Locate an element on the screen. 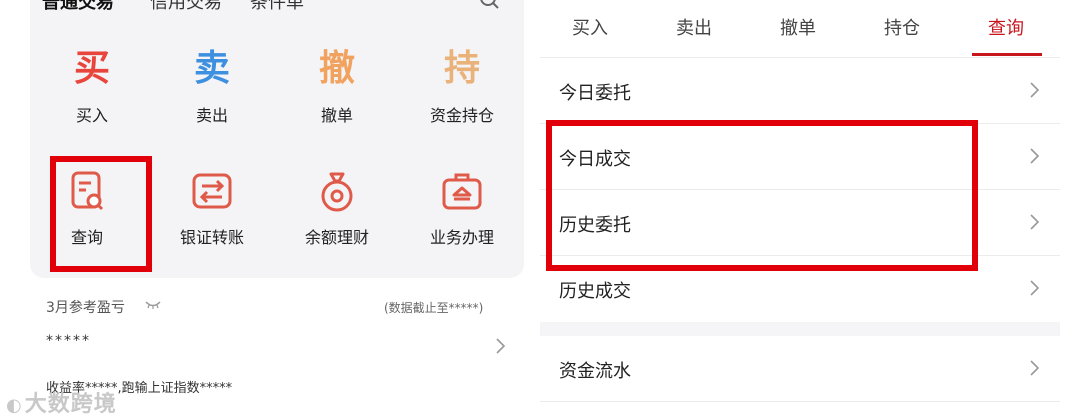  list-item-label: 资金流水 is located at coordinates (595, 371).